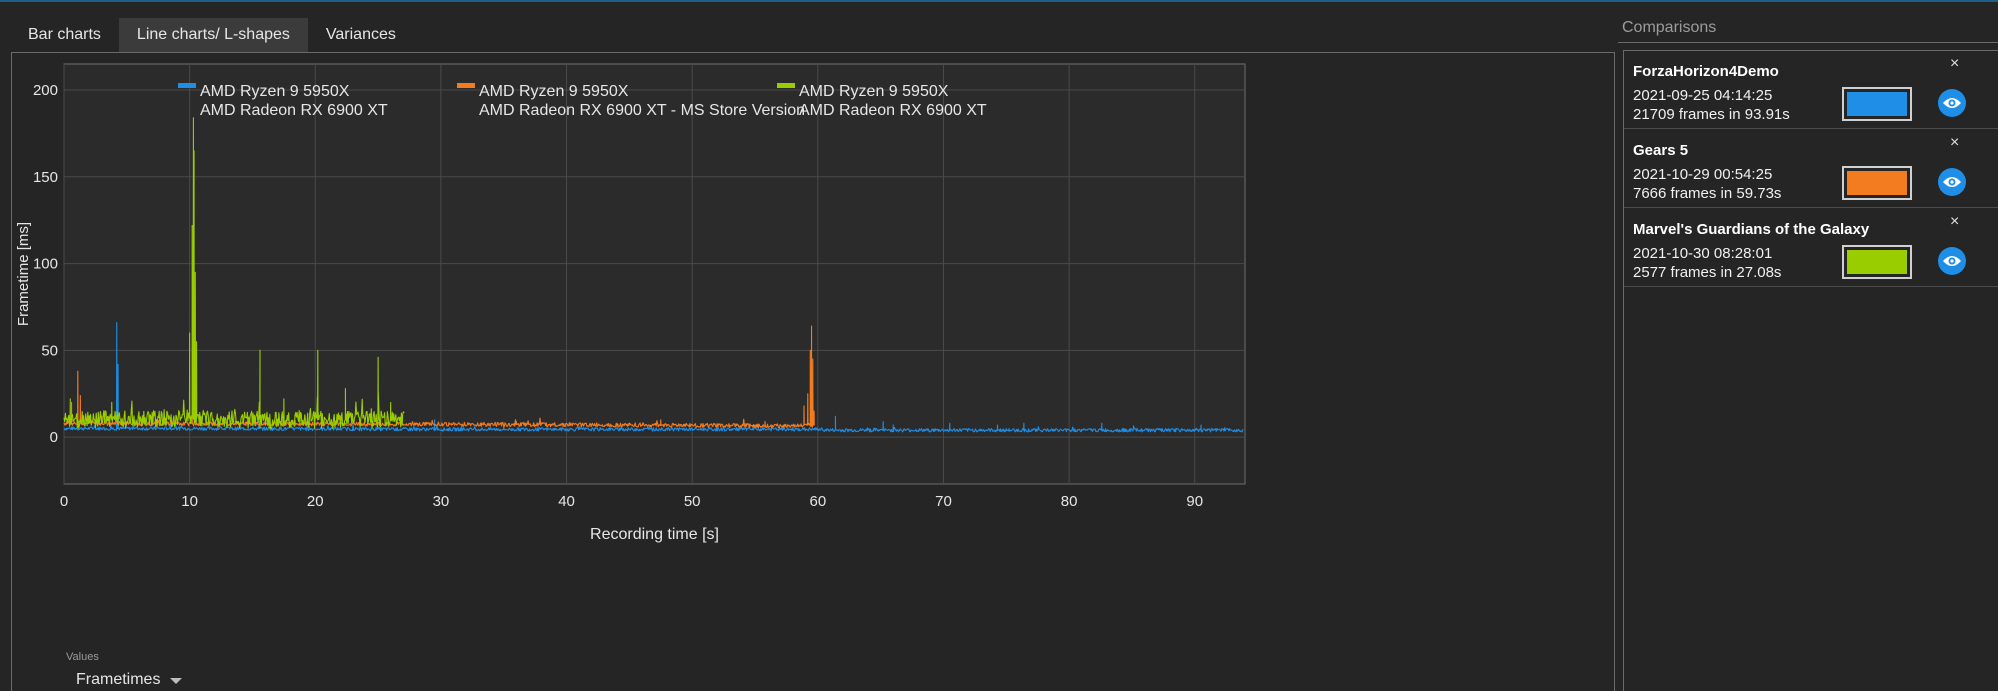  Describe the element at coordinates (1669, 27) in the screenshot. I see `comparisons-title: Comparisons` at that location.